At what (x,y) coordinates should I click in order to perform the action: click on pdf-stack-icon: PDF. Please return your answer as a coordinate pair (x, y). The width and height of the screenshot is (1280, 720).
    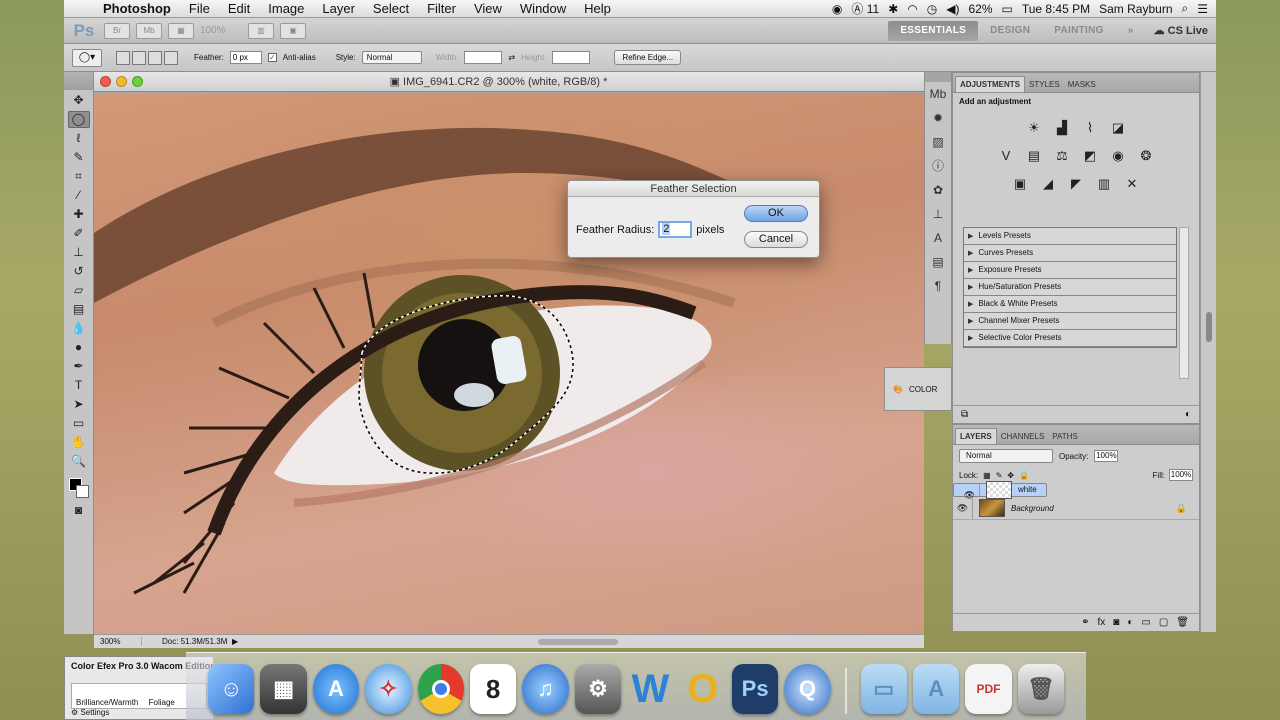
    Looking at the image, I should click on (988, 689).